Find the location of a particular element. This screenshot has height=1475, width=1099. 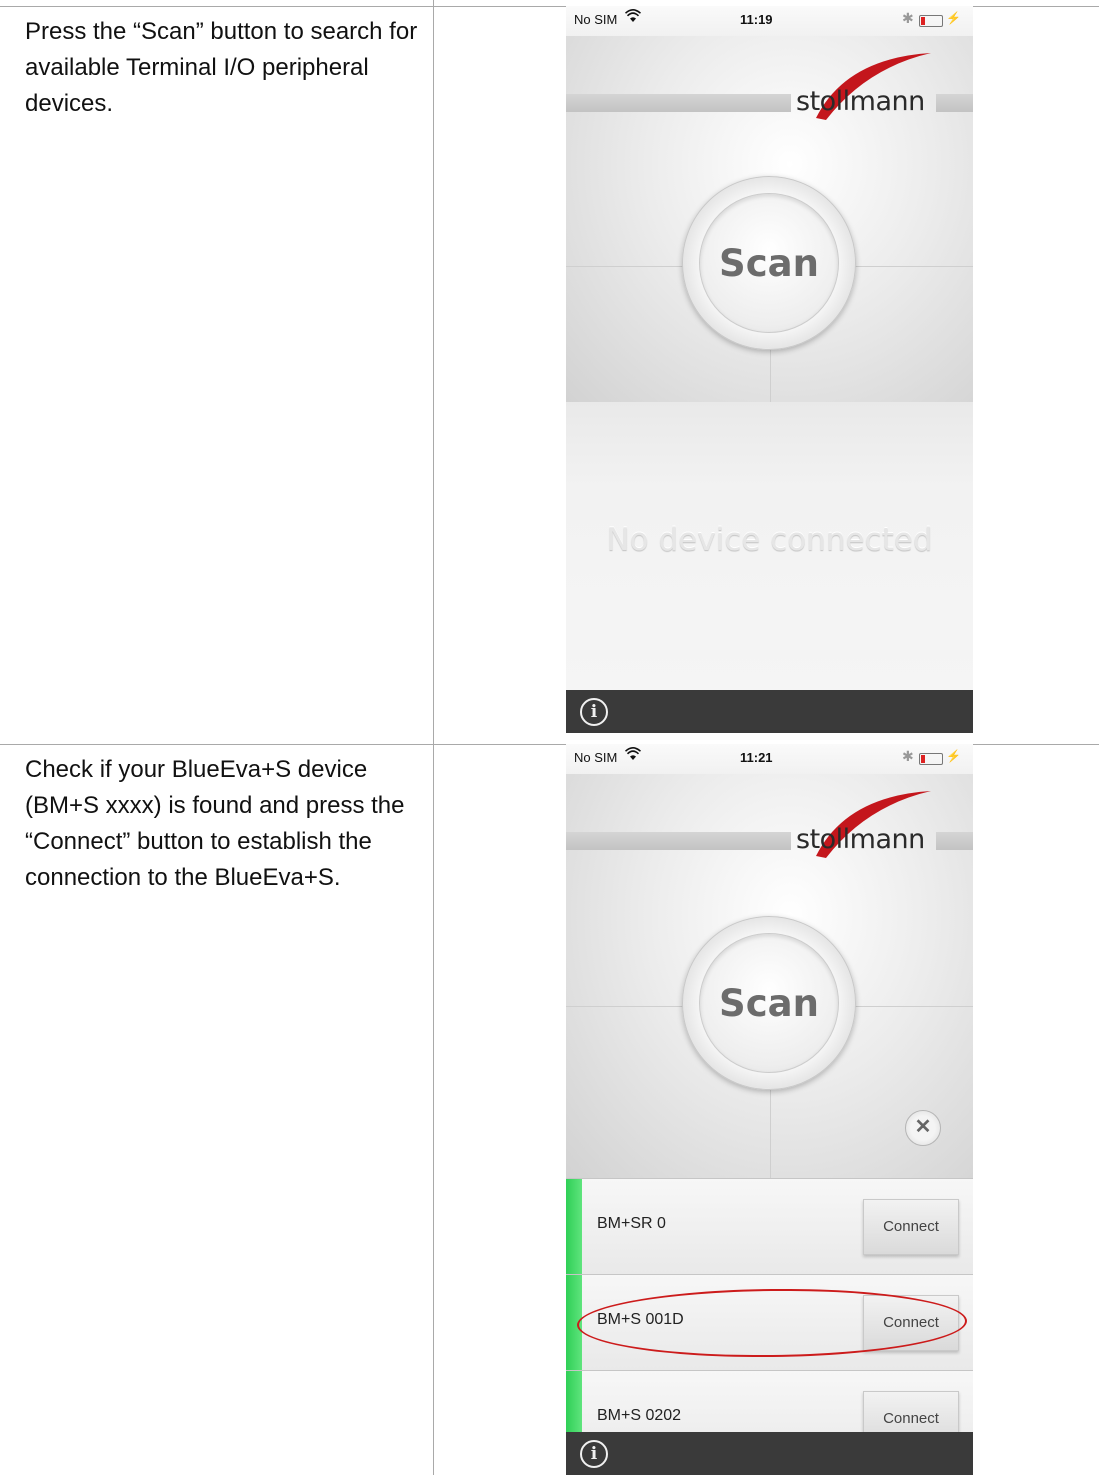

no-device-message: No device connected is located at coordinates (769, 540).